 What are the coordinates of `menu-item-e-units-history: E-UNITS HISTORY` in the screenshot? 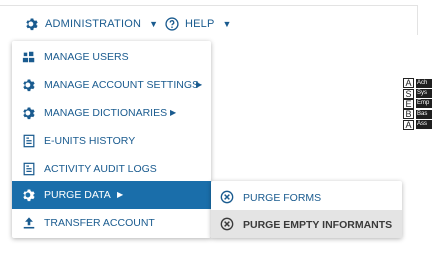 It's located at (111, 141).